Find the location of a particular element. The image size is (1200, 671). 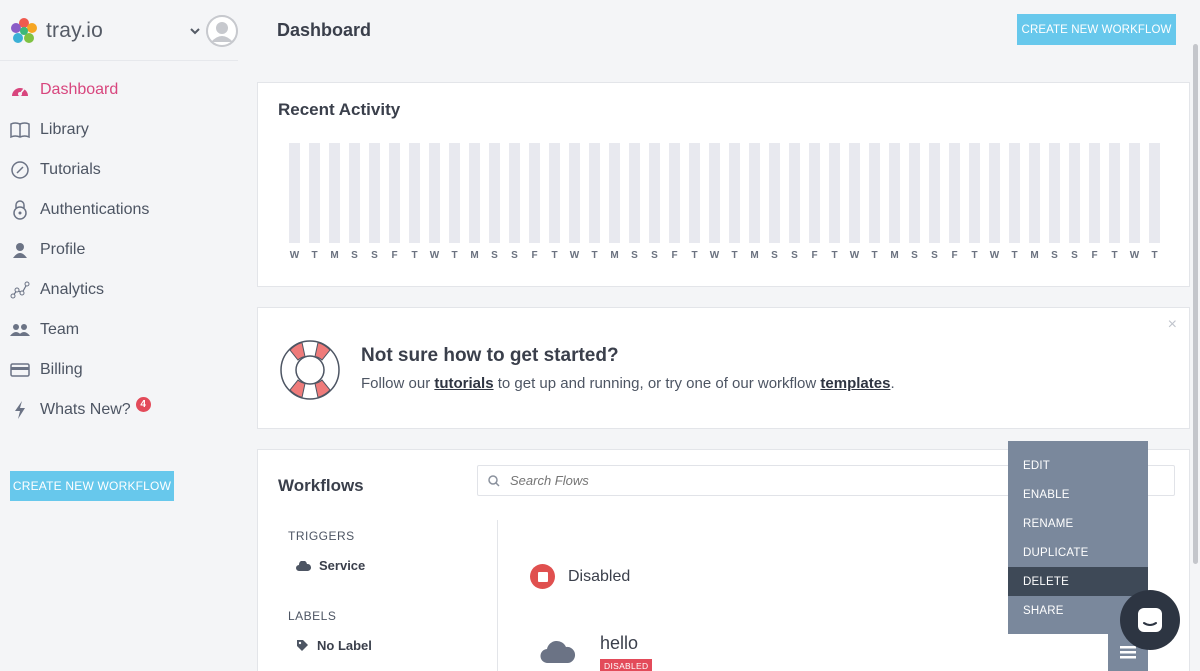

sidebar-item-label: Authentications is located at coordinates (95, 209).